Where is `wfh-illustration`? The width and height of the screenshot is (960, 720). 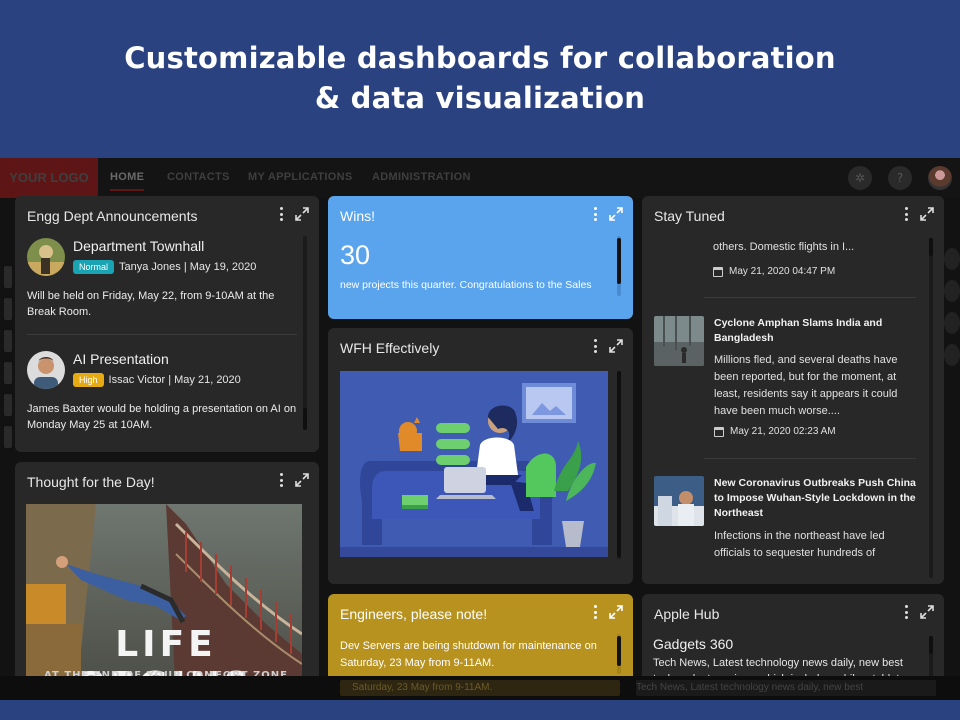
wfh-illustration is located at coordinates (474, 464).